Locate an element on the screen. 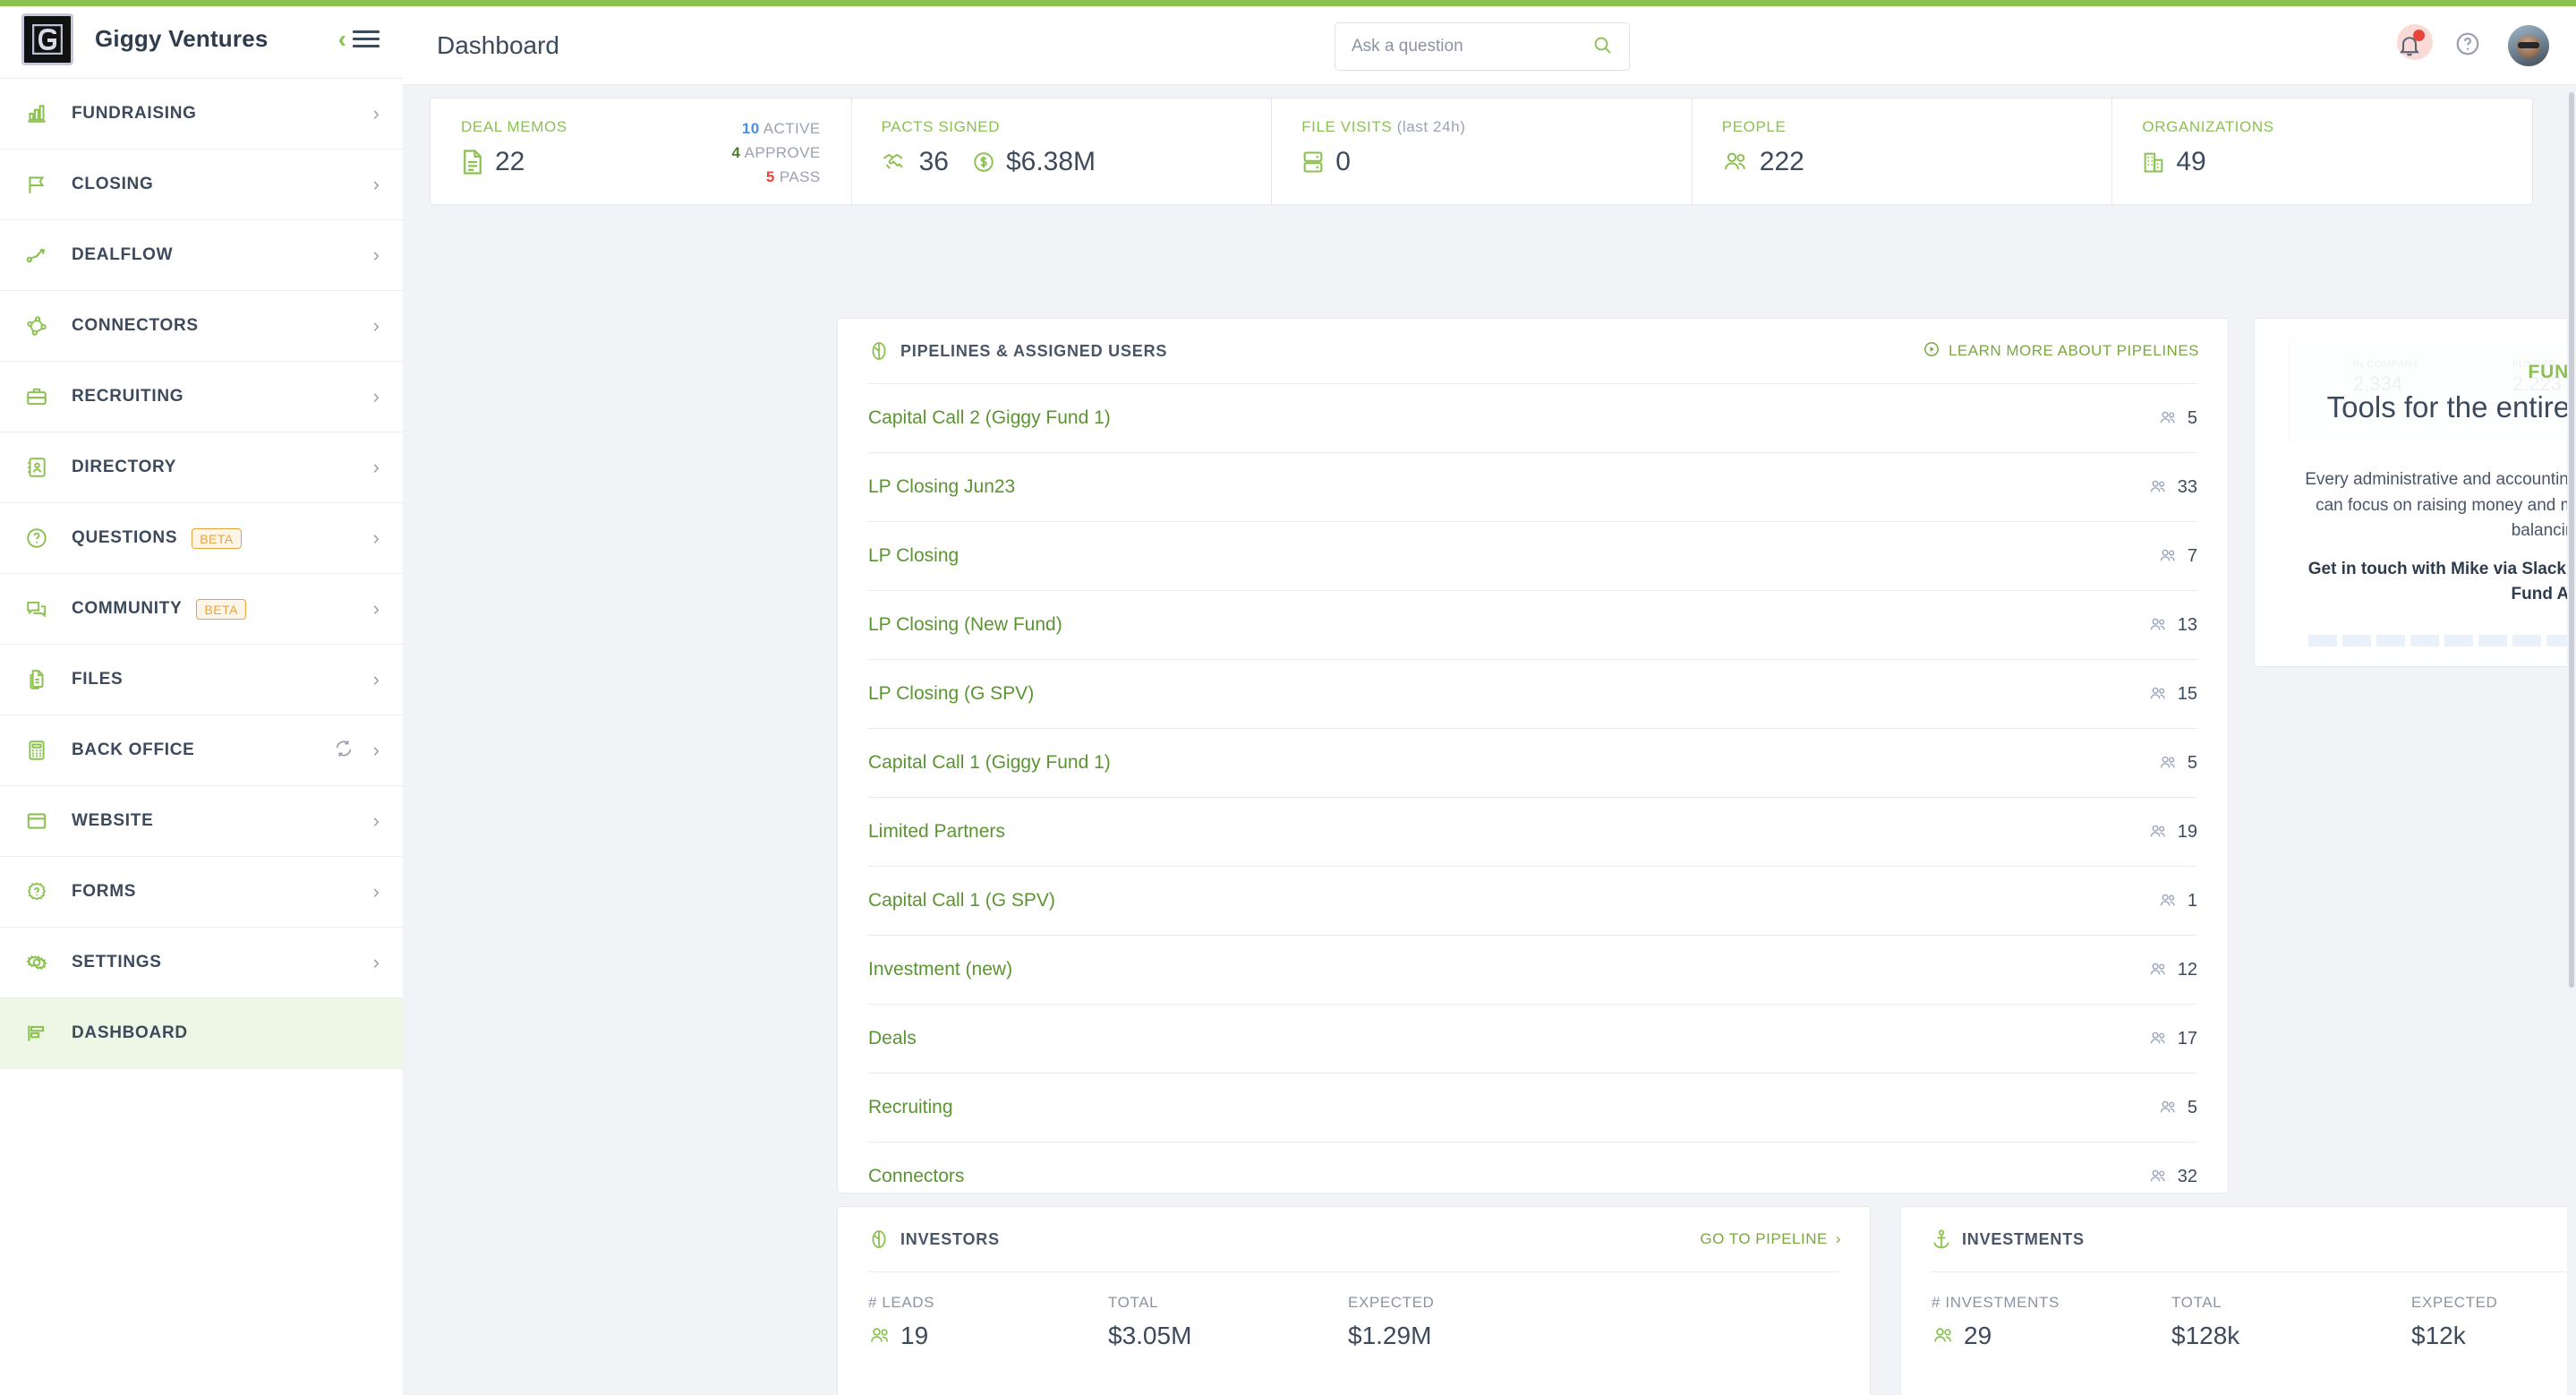 The width and height of the screenshot is (2576, 1395). stat-label: EXPECTED is located at coordinates (1391, 1302).